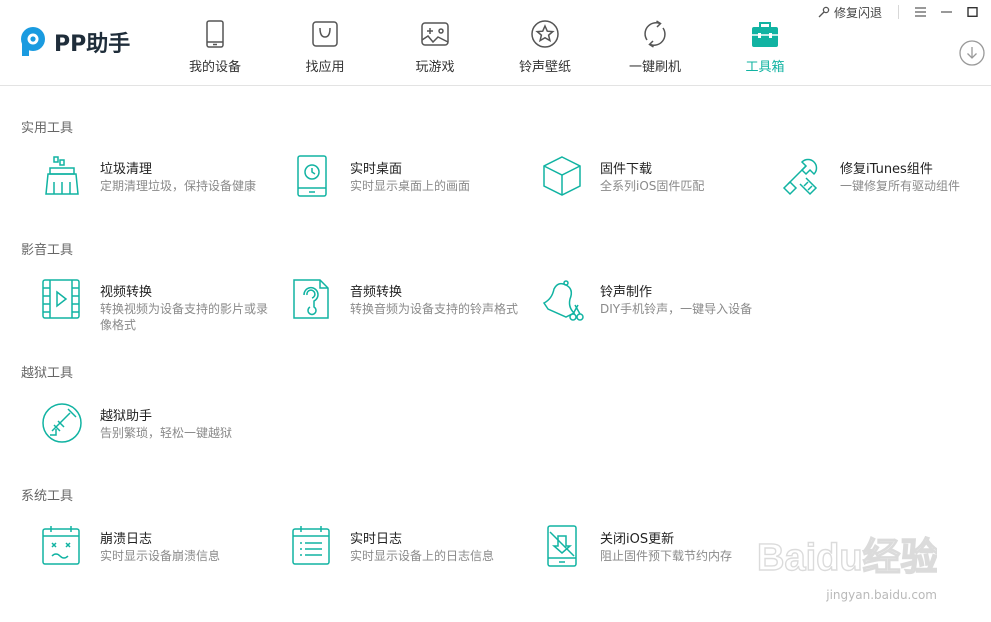  I want to click on wrench-small-icon, so click(824, 11).